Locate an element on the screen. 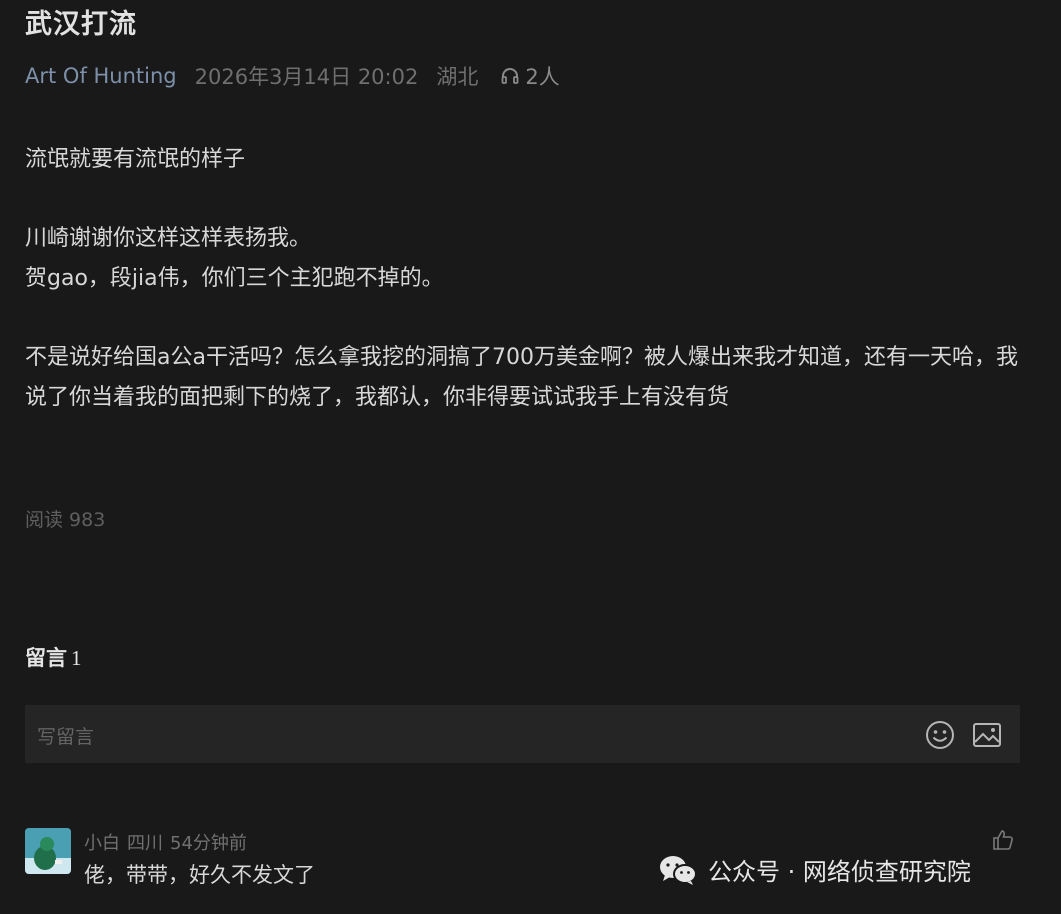 This screenshot has height=914, width=1061. paragraph: 川崎谢谢你这样这样表扬我。 is located at coordinates (168, 238).